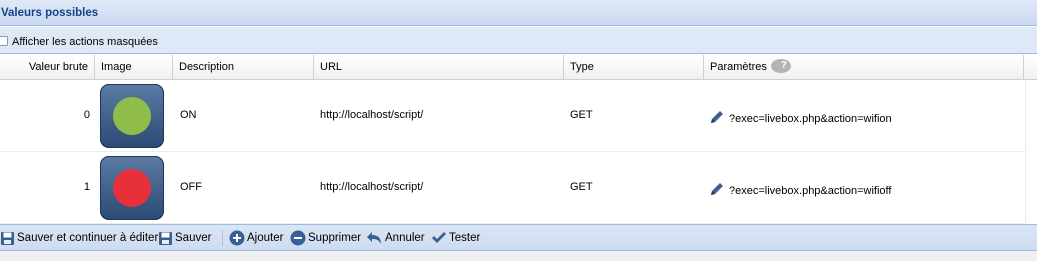 Image resolution: width=1037 pixels, height=261 pixels. What do you see at coordinates (518, 256) in the screenshot?
I see `bottom-strip` at bounding box center [518, 256].